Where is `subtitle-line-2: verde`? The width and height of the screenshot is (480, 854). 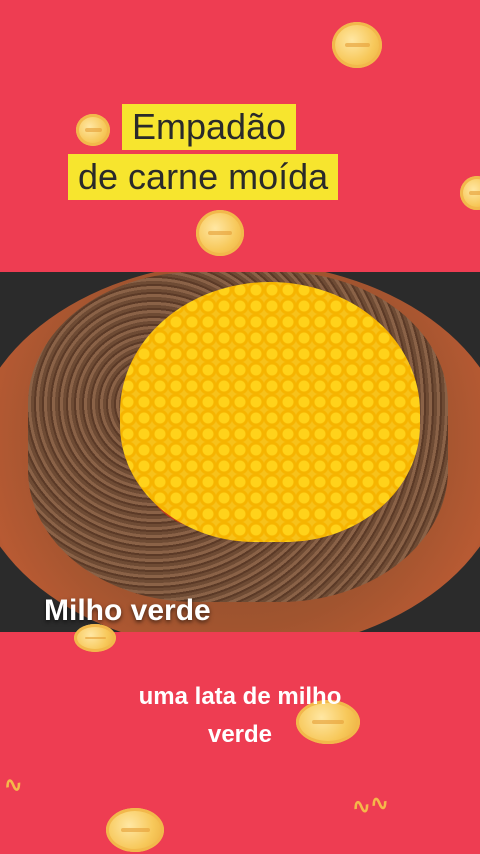
subtitle-line-2: verde is located at coordinates (240, 734).